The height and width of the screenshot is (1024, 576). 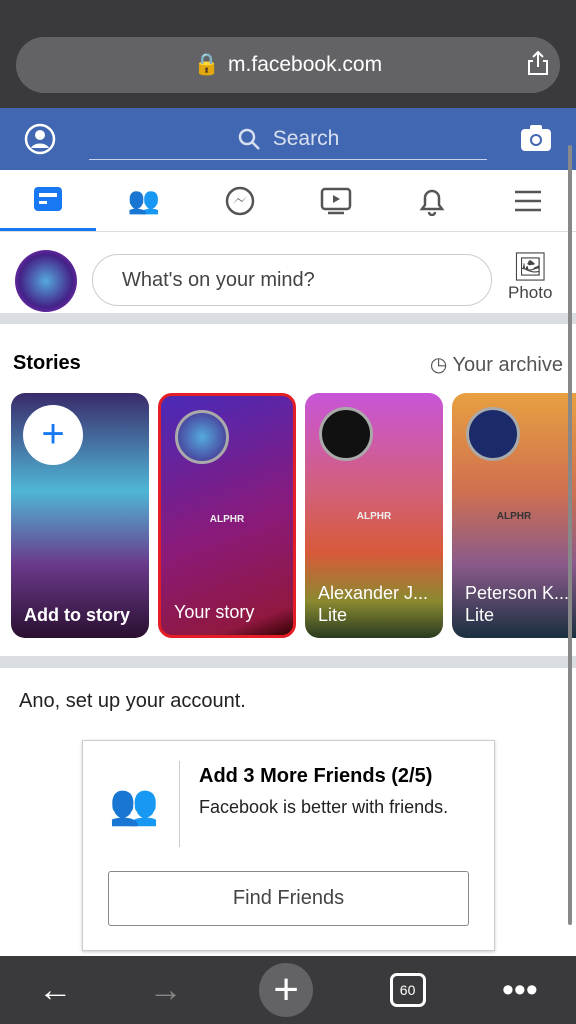 I want to click on share-icon, so click(x=538, y=63).